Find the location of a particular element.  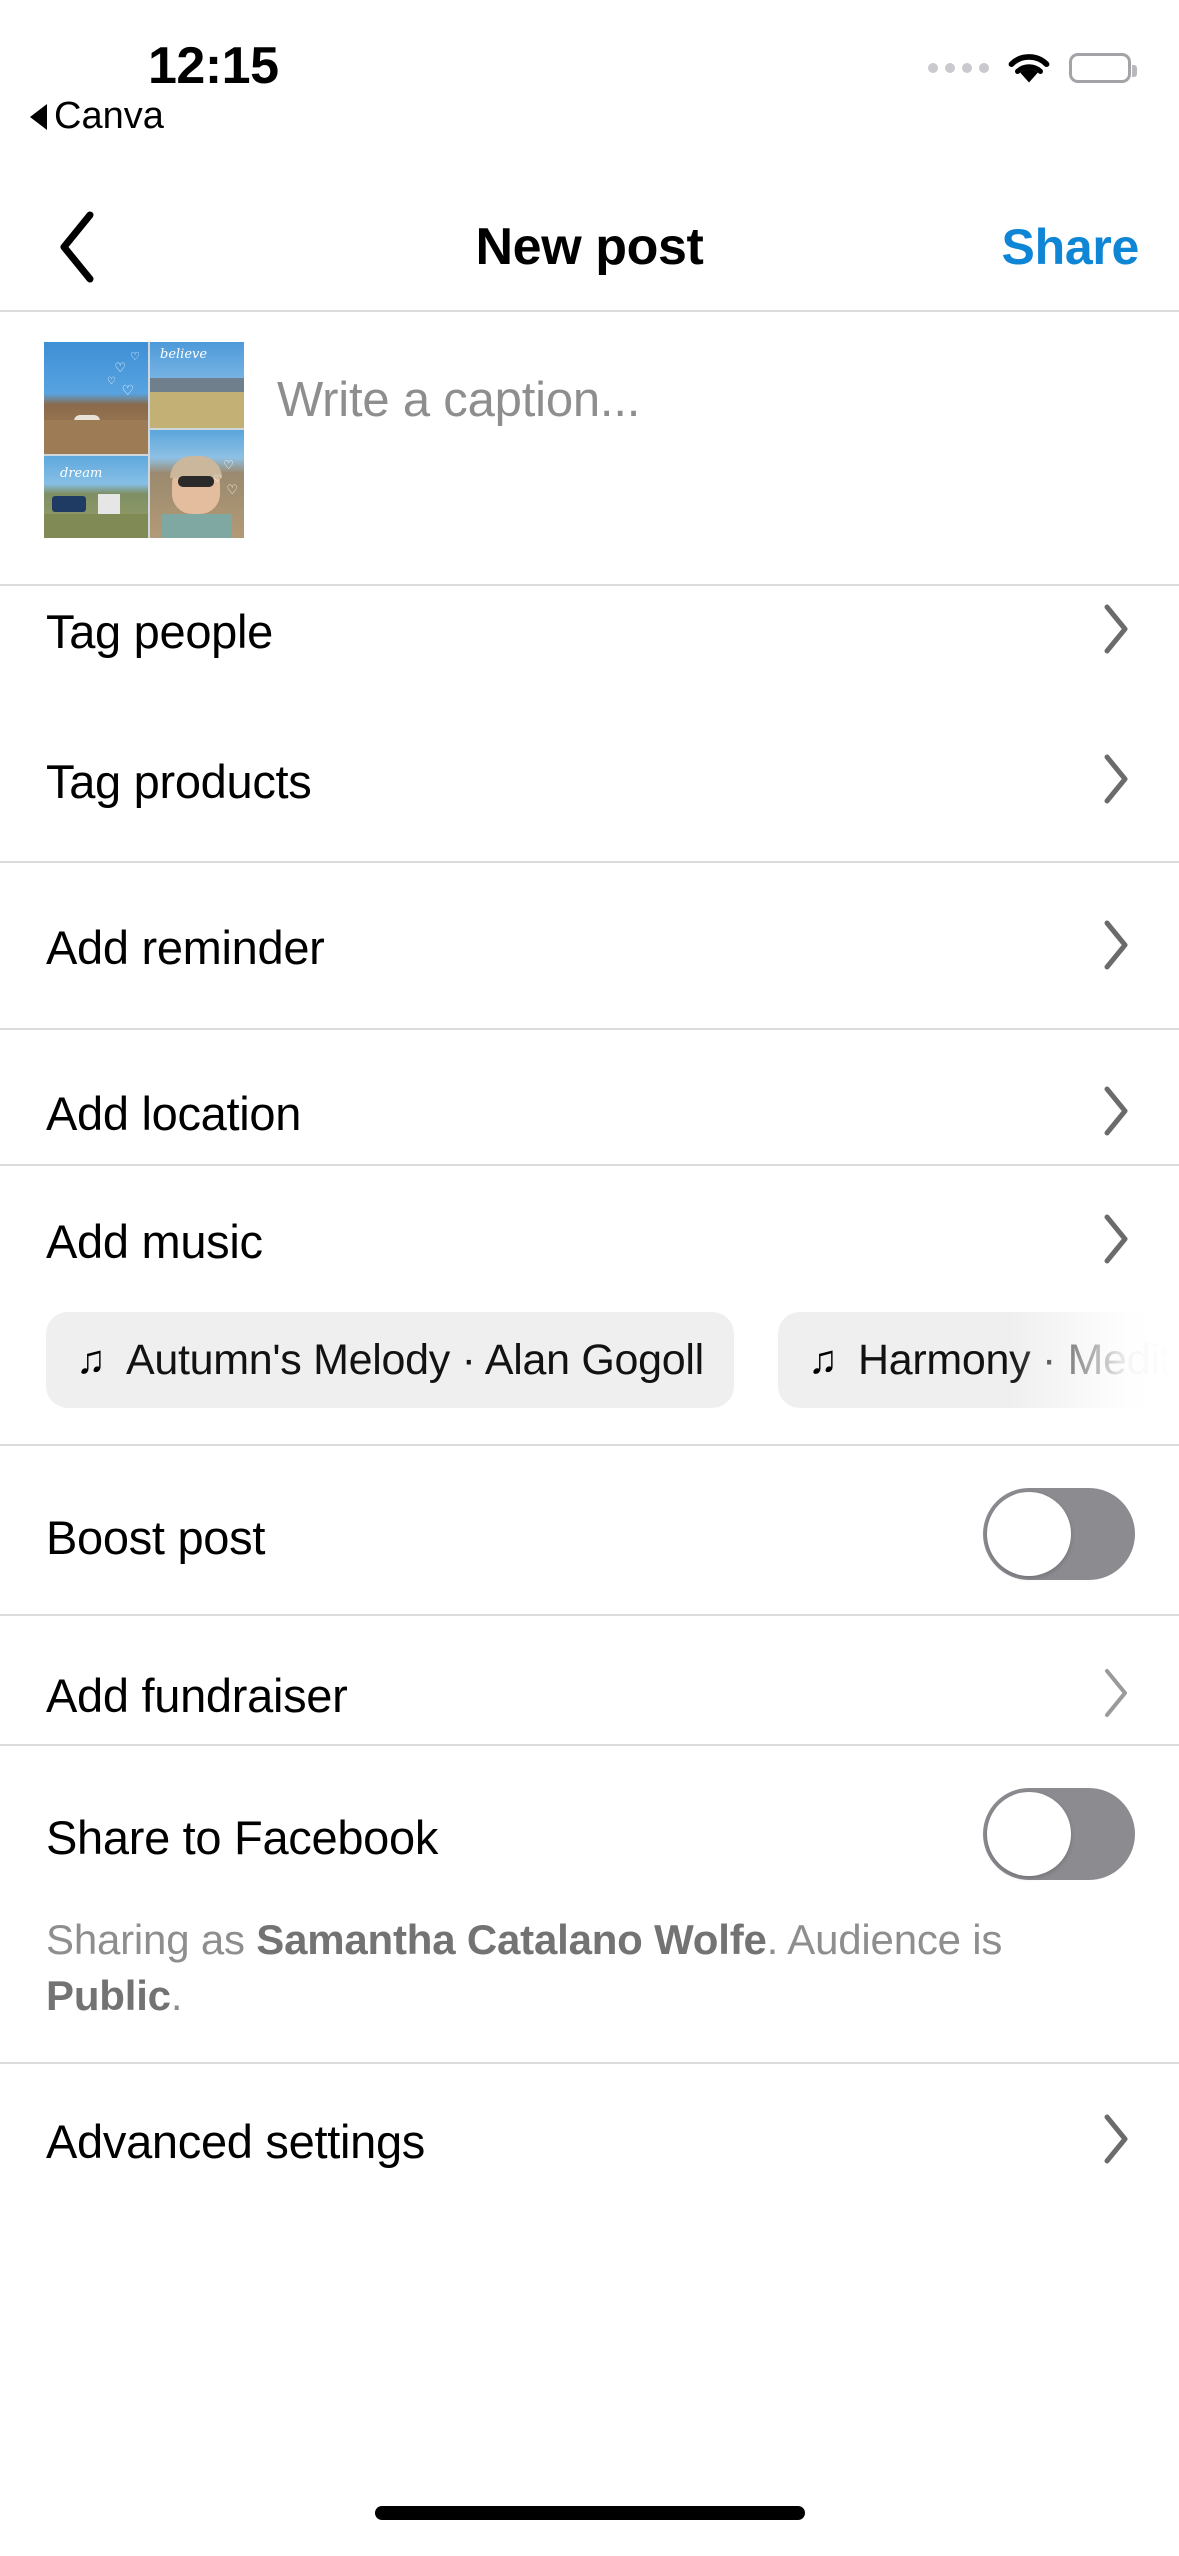

music-chip: ♫ Harmony · Medit is located at coordinates (978, 1360).